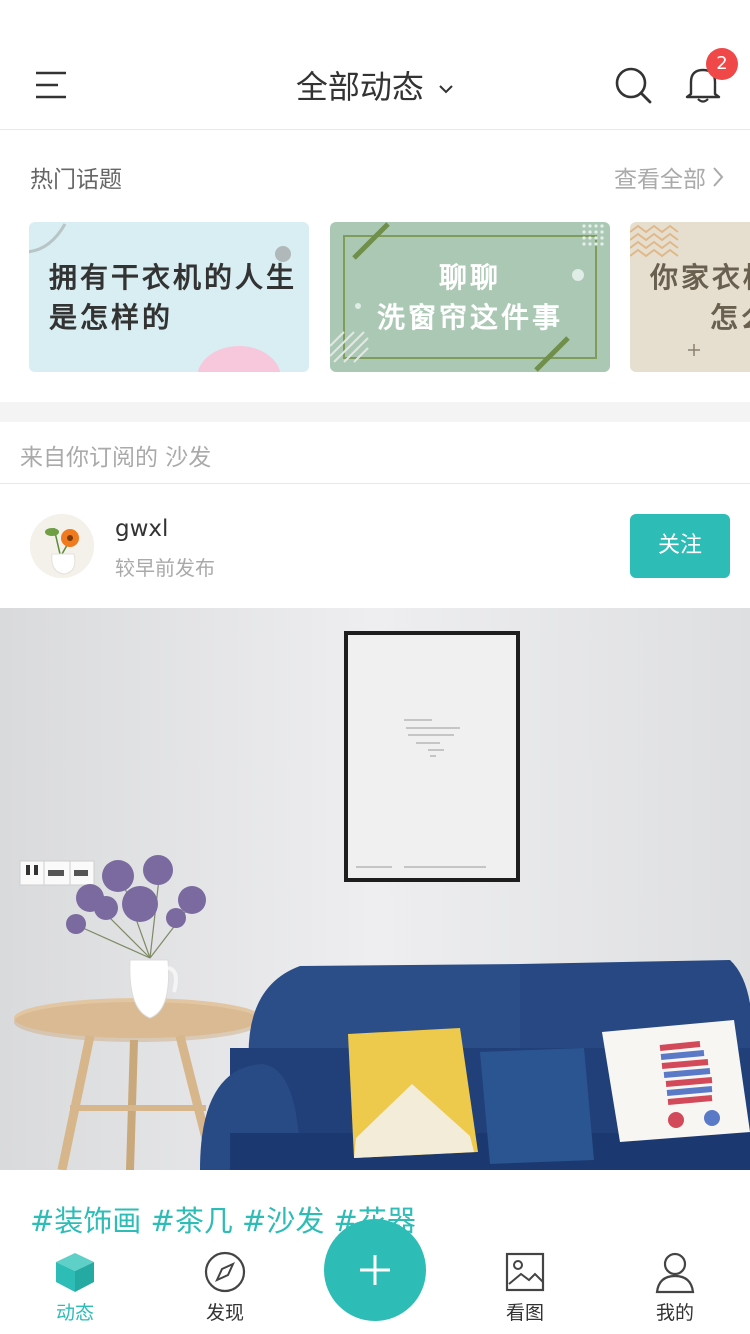 This screenshot has width=750, height=1334. I want to click on tab-me: 我的, so click(675, 1287).